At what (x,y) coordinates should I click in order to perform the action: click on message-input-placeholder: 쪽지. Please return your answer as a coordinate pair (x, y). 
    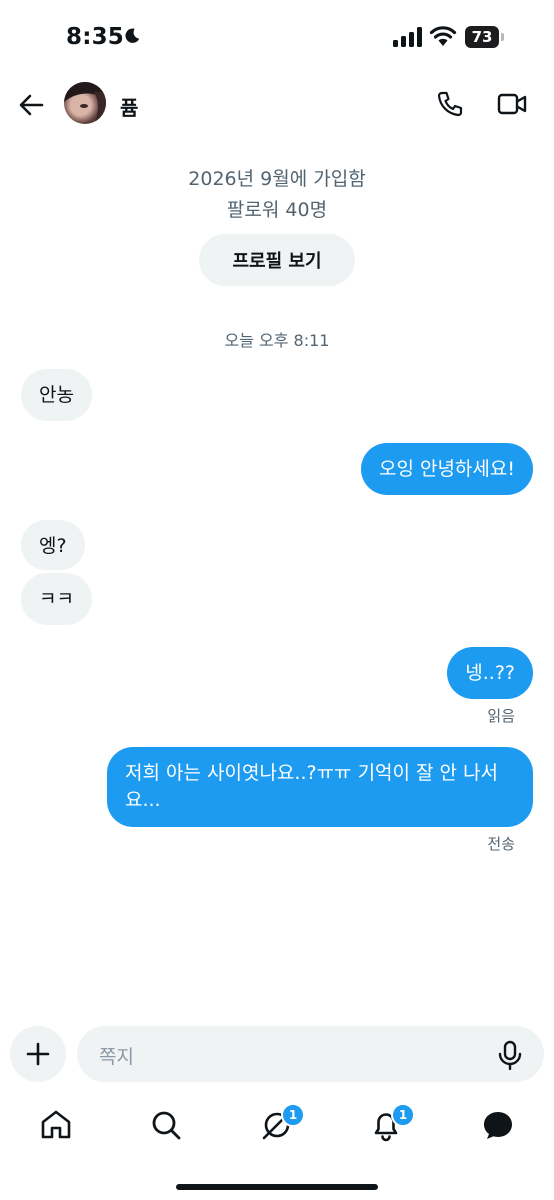
    Looking at the image, I should click on (116, 1057).